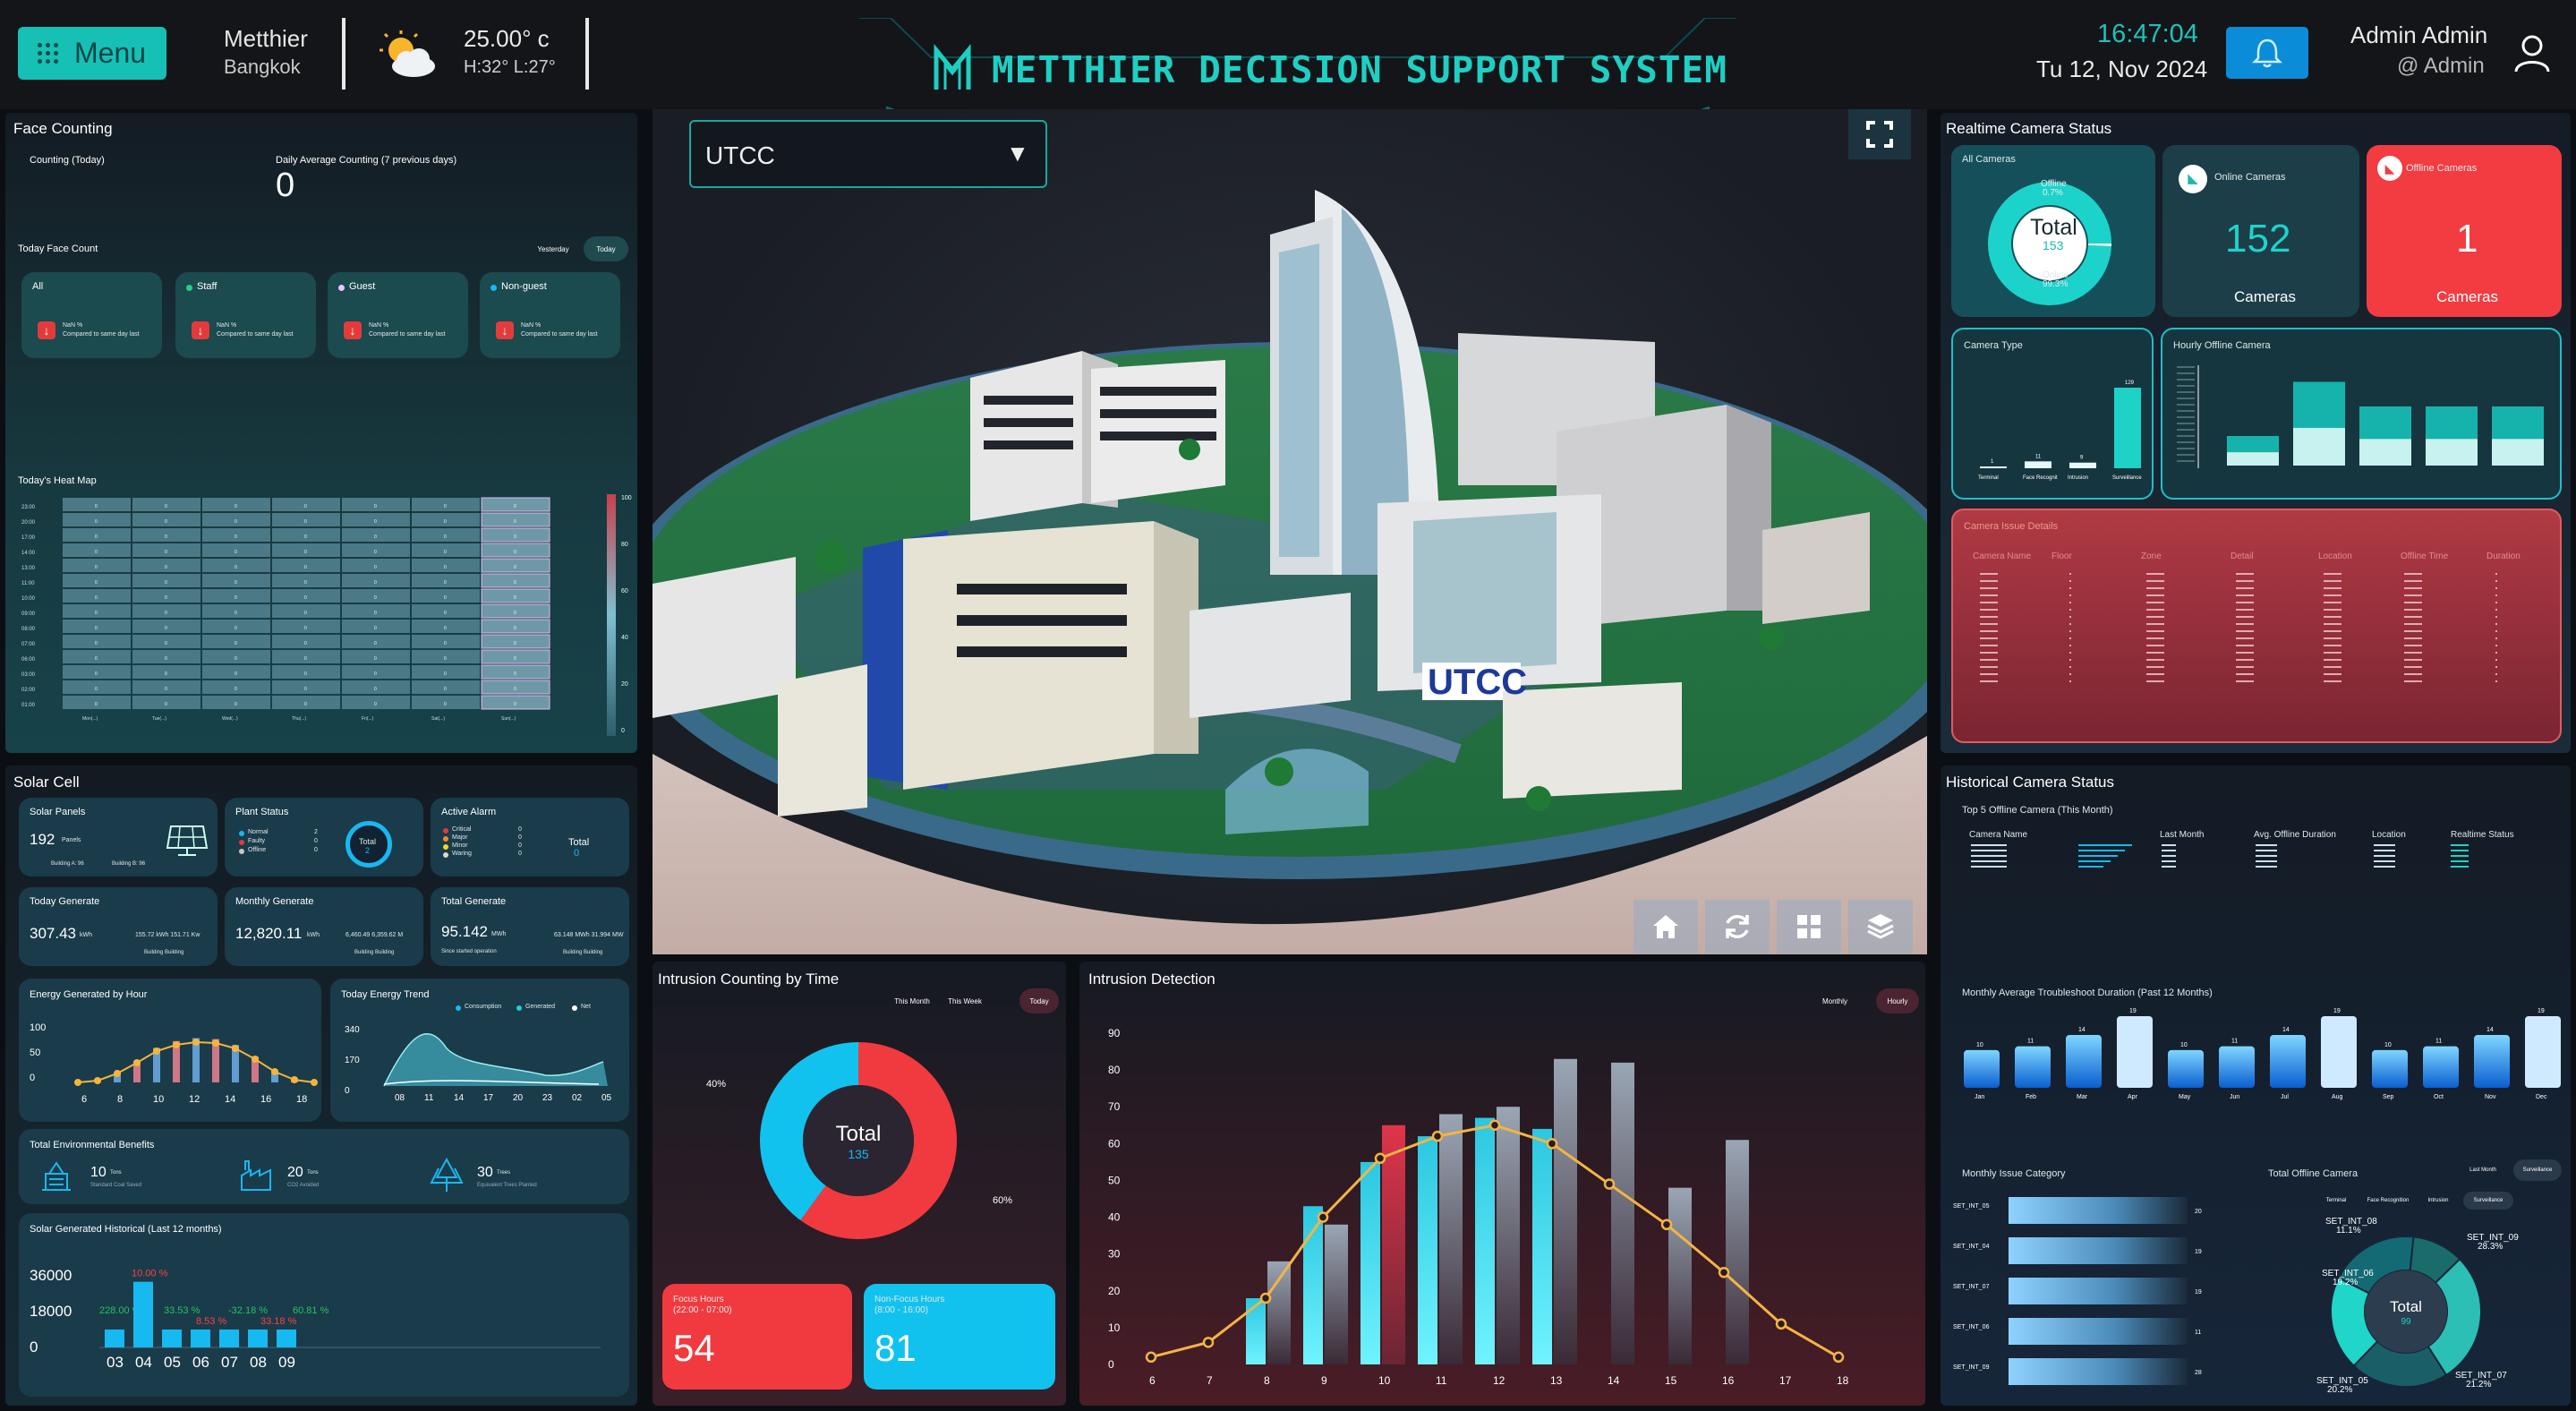 The width and height of the screenshot is (2576, 1411). What do you see at coordinates (150, 1274) in the screenshot?
I see `solar-hist-annotation: 10.00 %` at bounding box center [150, 1274].